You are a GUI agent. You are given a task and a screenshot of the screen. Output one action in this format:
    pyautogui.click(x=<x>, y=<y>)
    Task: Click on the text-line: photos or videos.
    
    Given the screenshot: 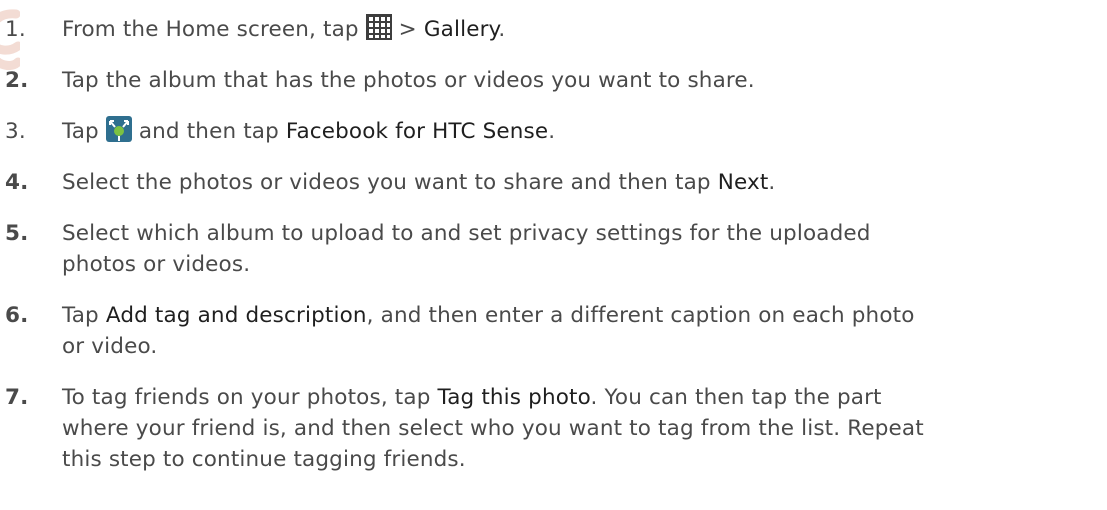 What is the action you would take?
    pyautogui.click(x=156, y=264)
    